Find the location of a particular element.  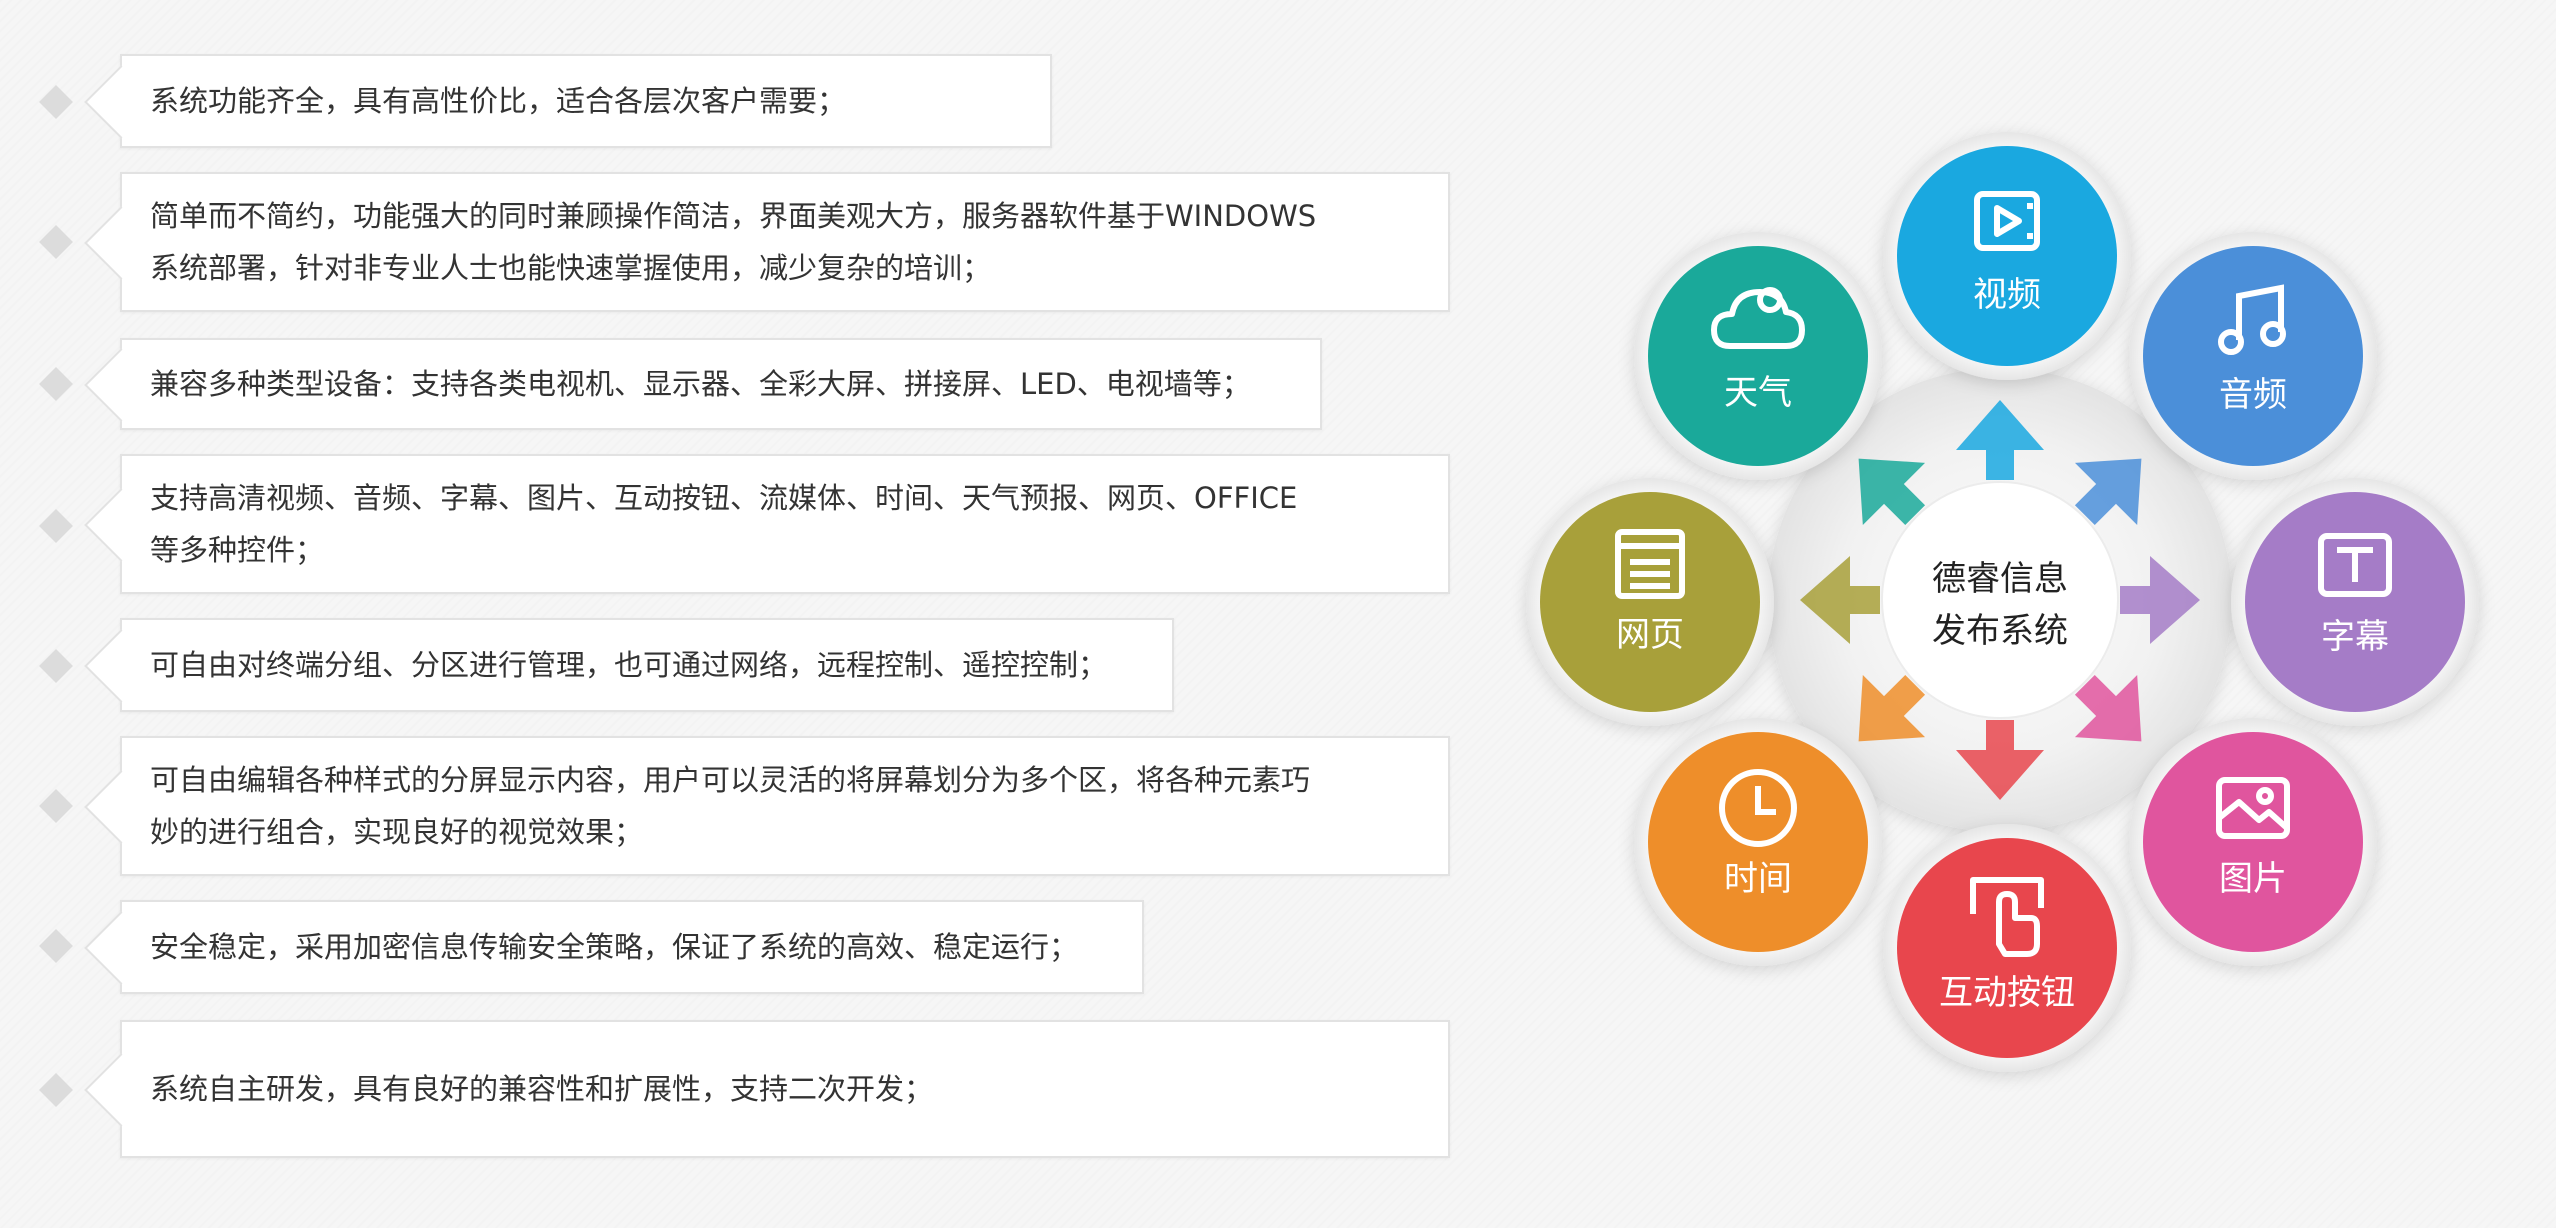

node-video: 视频 is located at coordinates (2007, 256).